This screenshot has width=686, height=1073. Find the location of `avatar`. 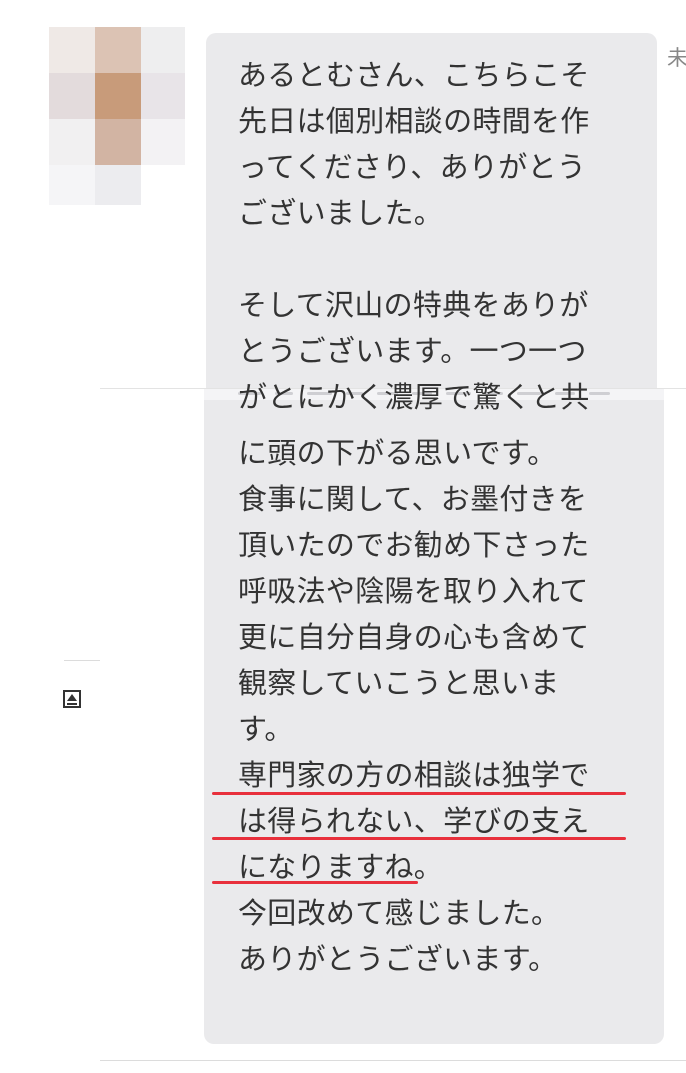

avatar is located at coordinates (117, 116).